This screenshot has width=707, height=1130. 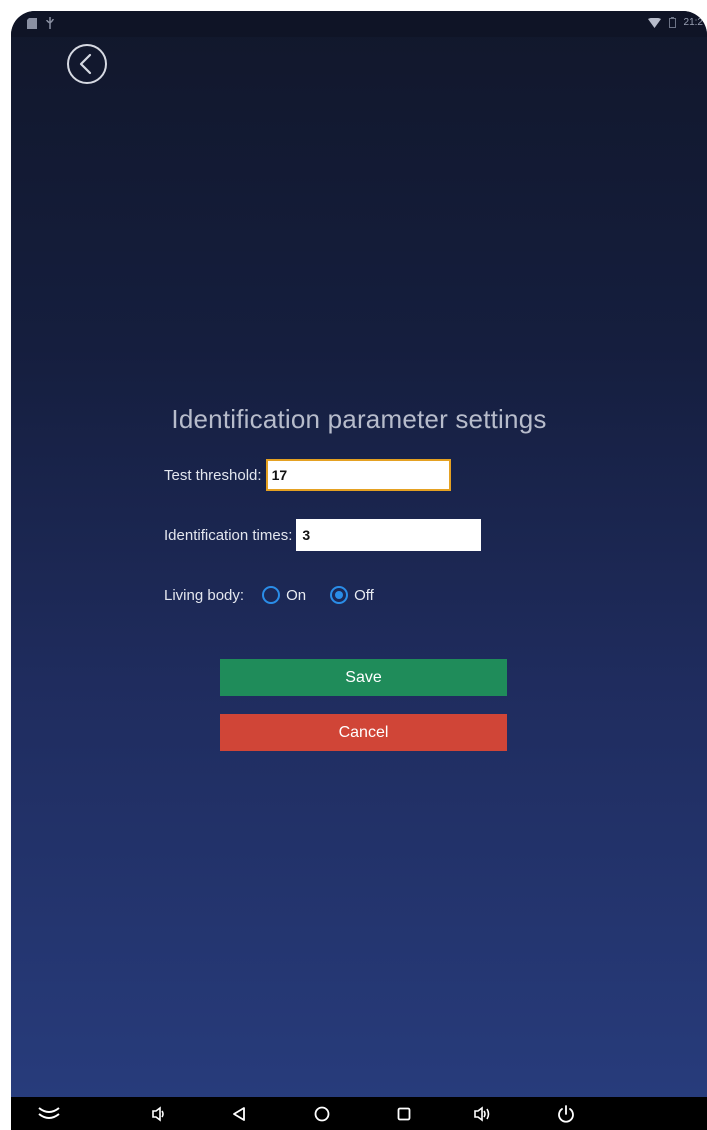 I want to click on volume-up-icon, so click(x=482, y=1114).